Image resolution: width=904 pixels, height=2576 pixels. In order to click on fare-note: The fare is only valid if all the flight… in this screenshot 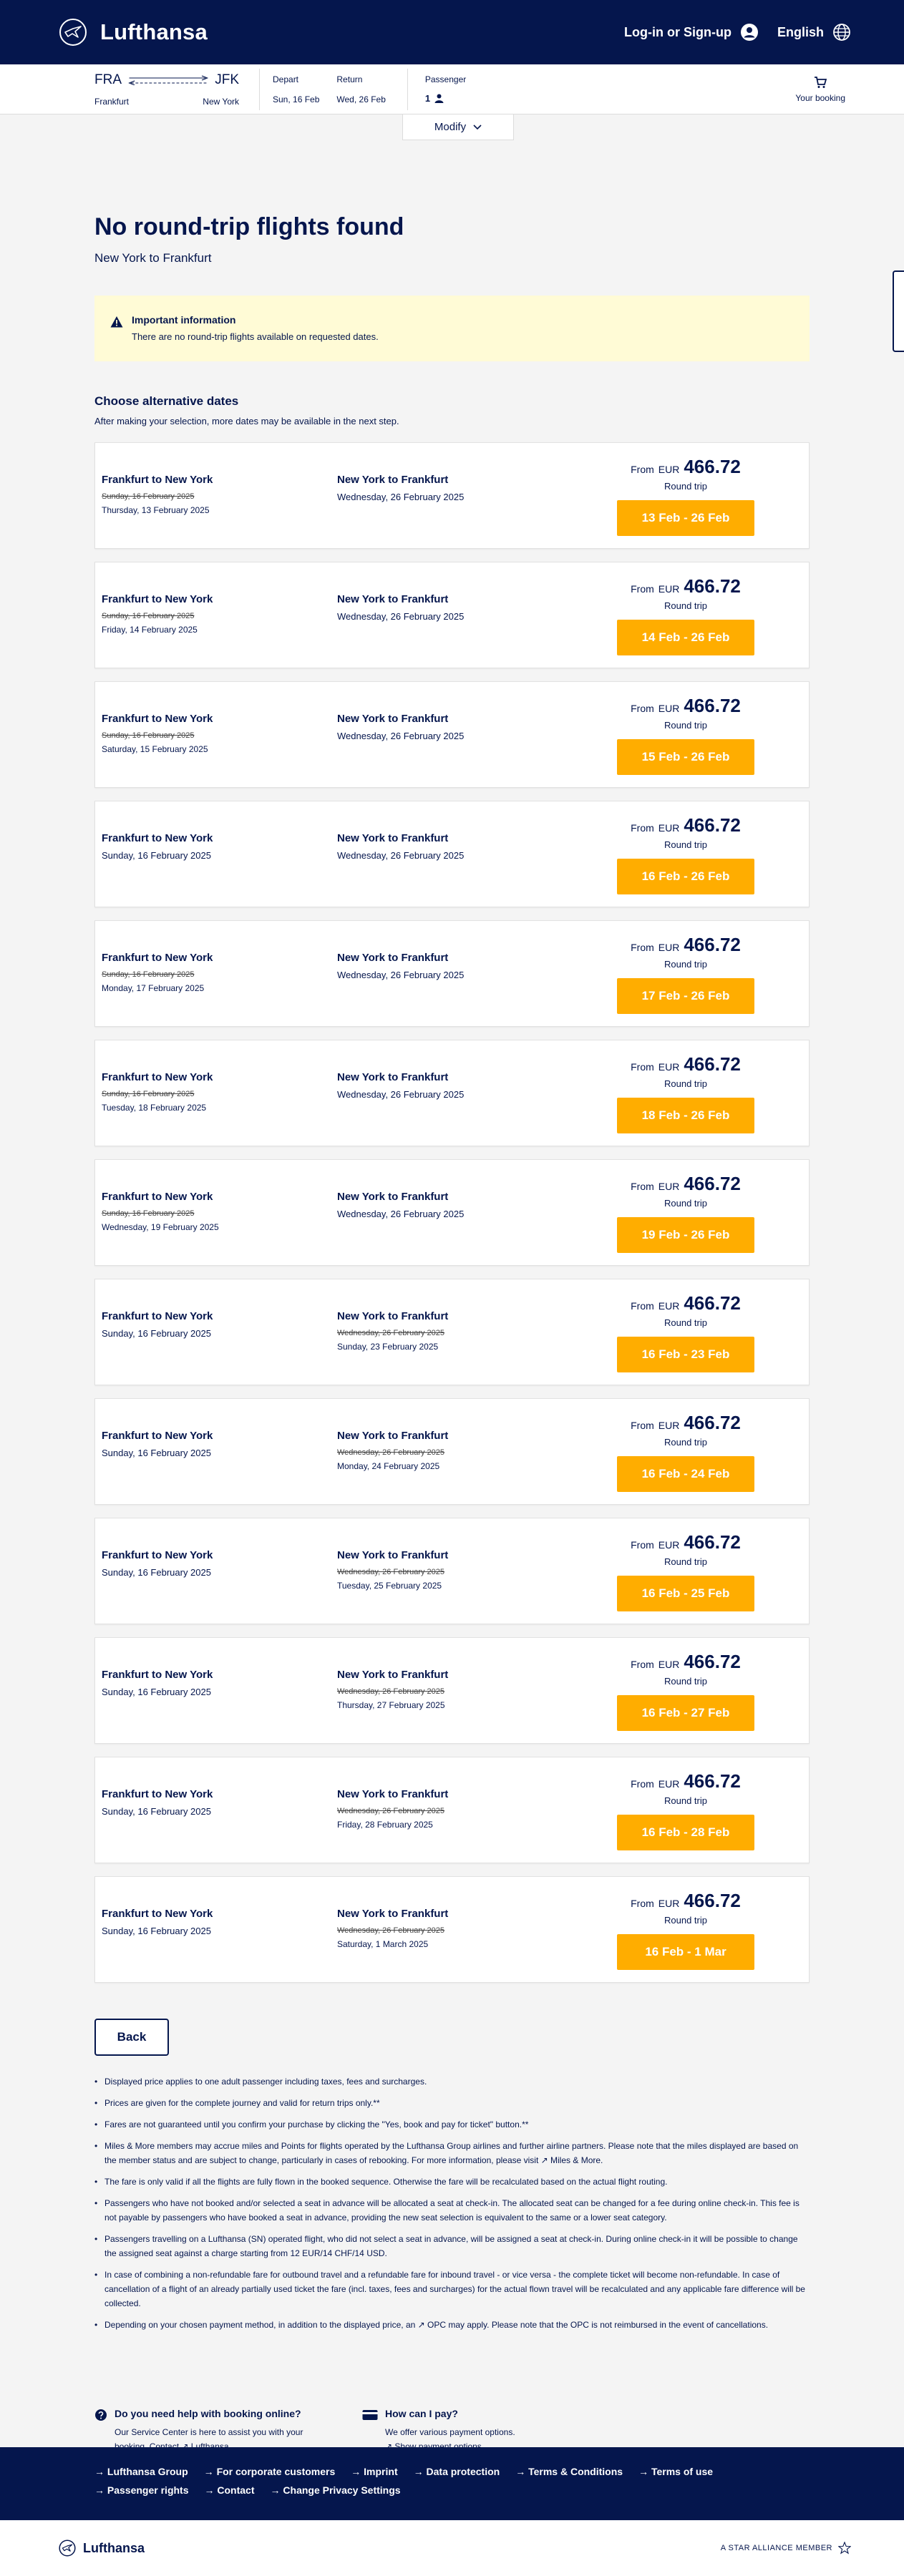, I will do `click(452, 2182)`.